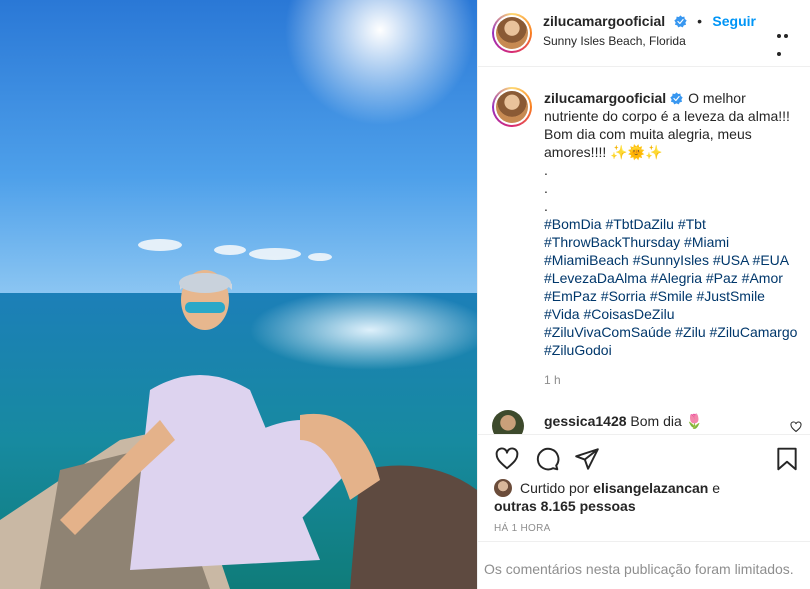 The width and height of the screenshot is (810, 589). What do you see at coordinates (796, 427) in the screenshot?
I see `comment-like-icon` at bounding box center [796, 427].